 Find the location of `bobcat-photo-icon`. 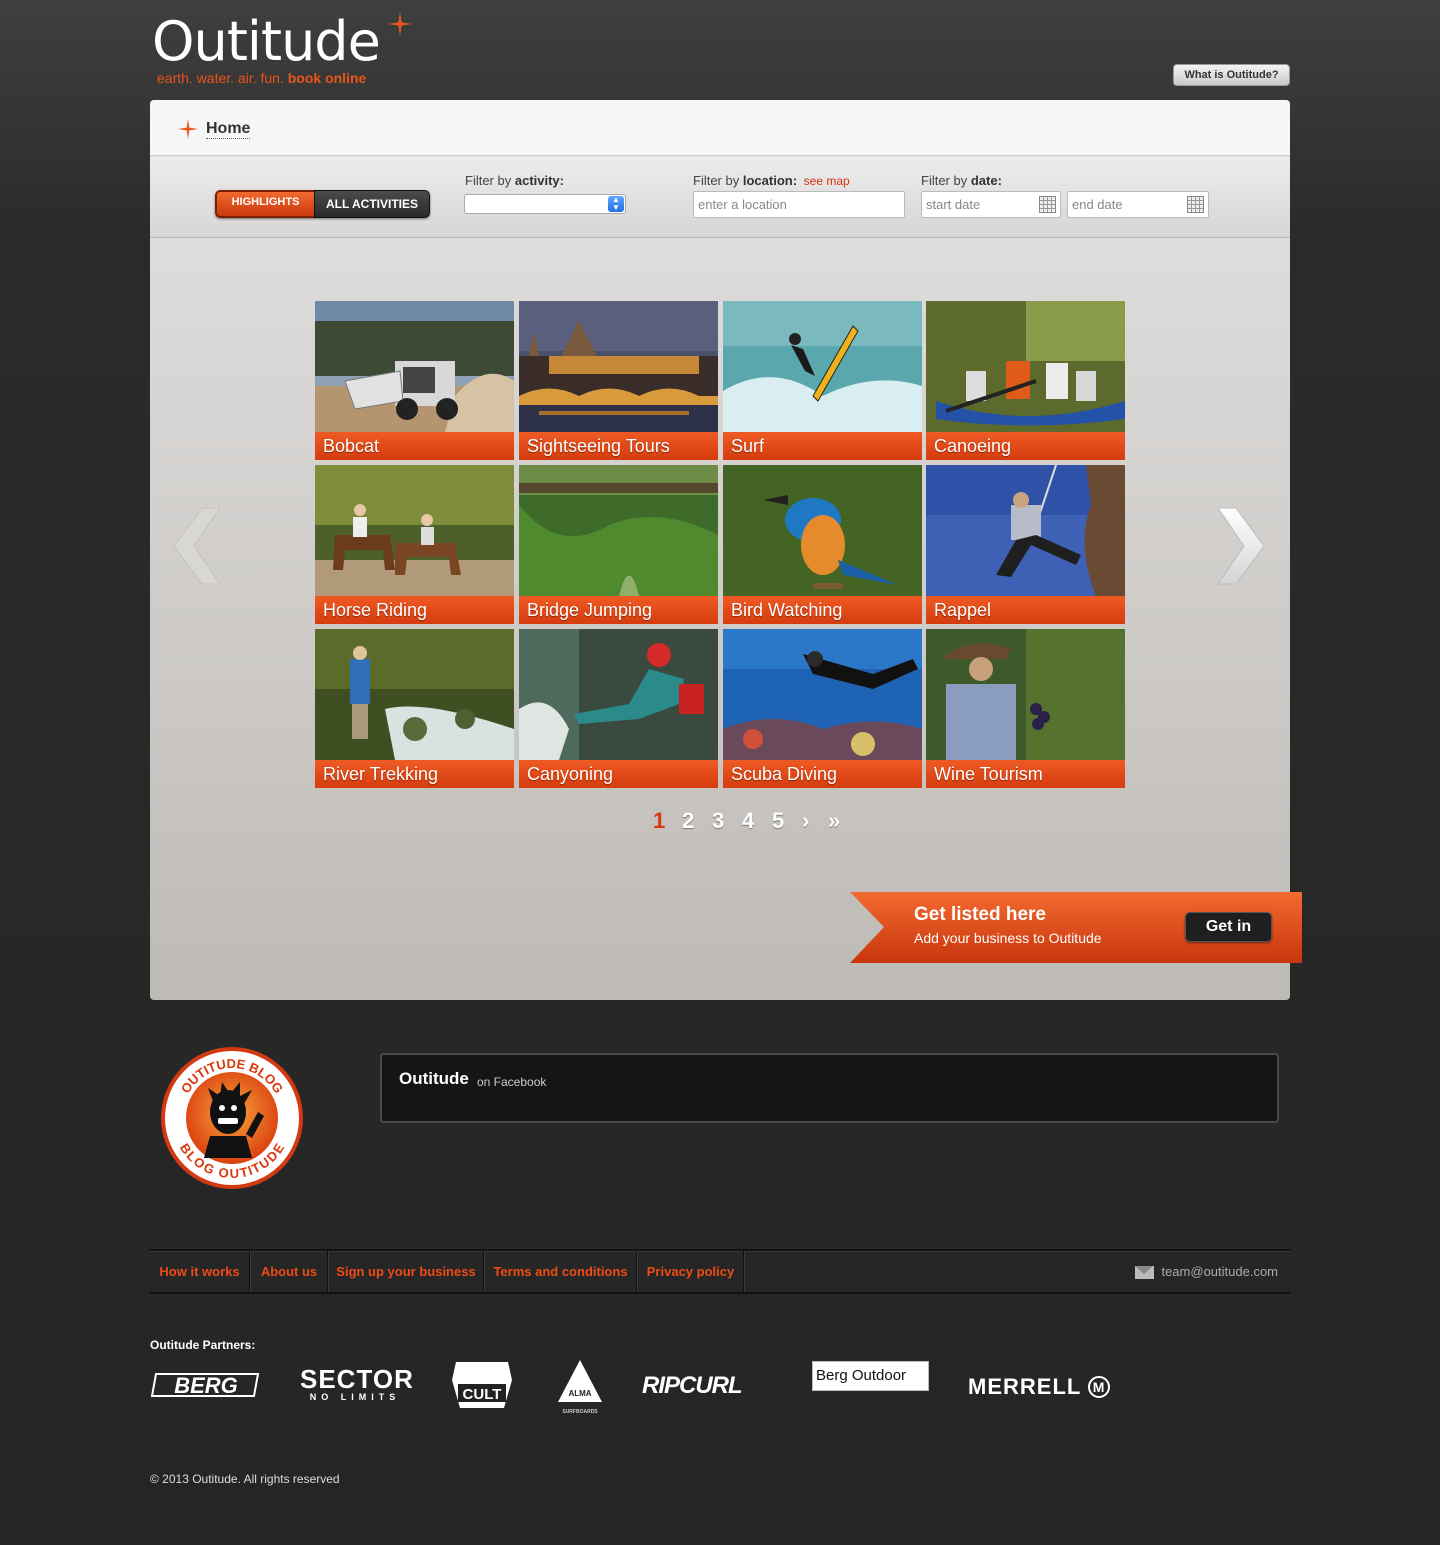

bobcat-photo-icon is located at coordinates (414, 366).